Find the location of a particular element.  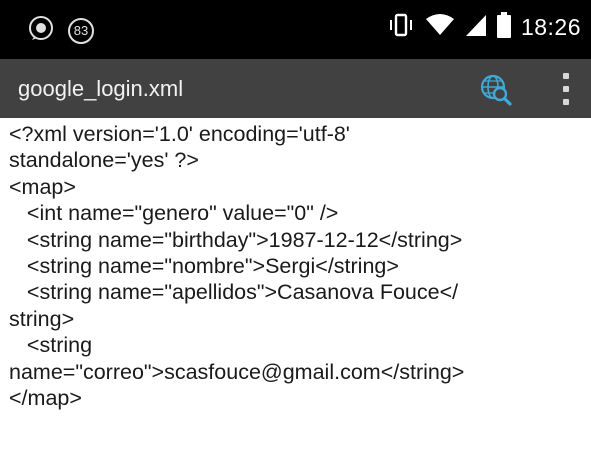

whatsapp-icon is located at coordinates (41, 30).